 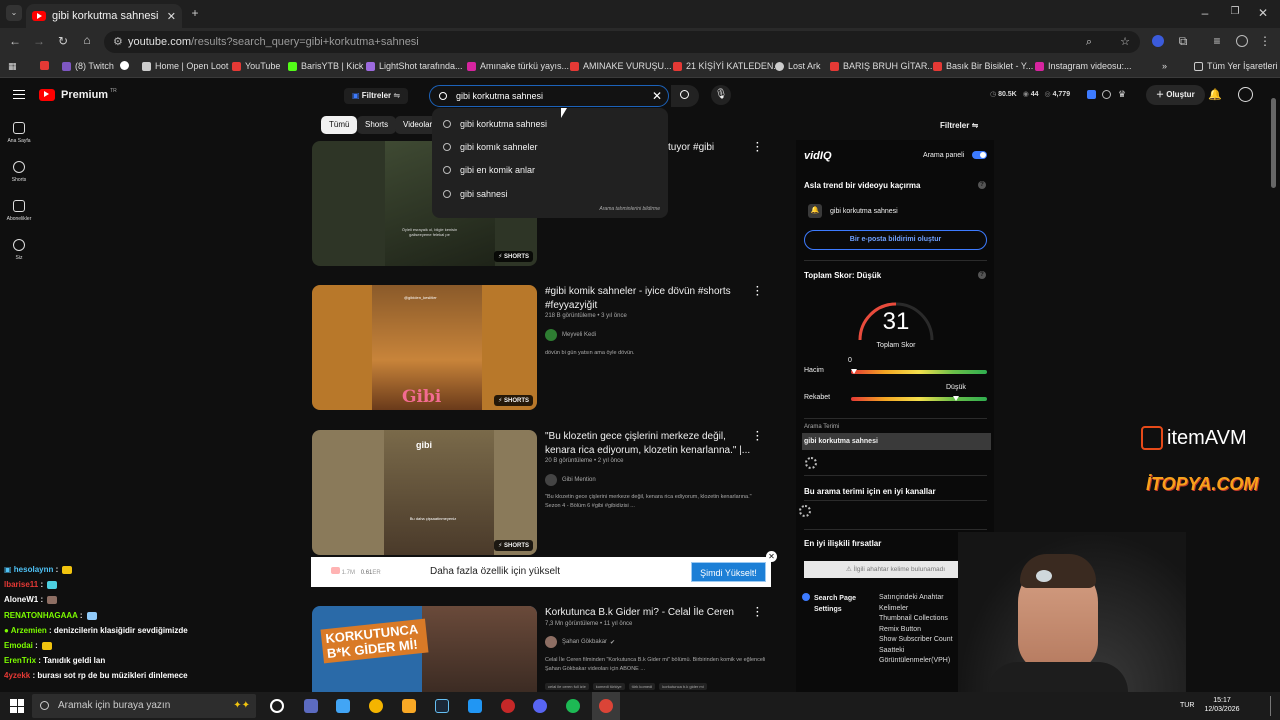 I want to click on bookmark-openloot: Home | Open Loot, so click(x=185, y=66).